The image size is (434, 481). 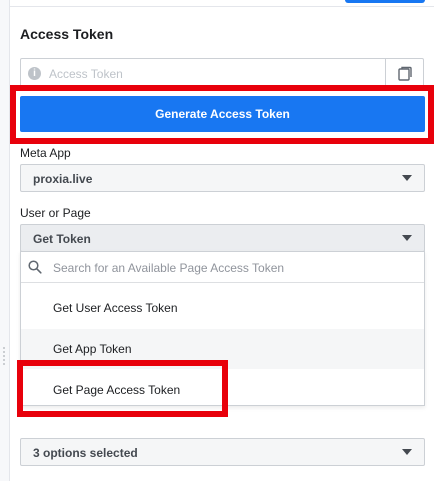 I want to click on user-or-page-value: Get Token, so click(x=62, y=239).